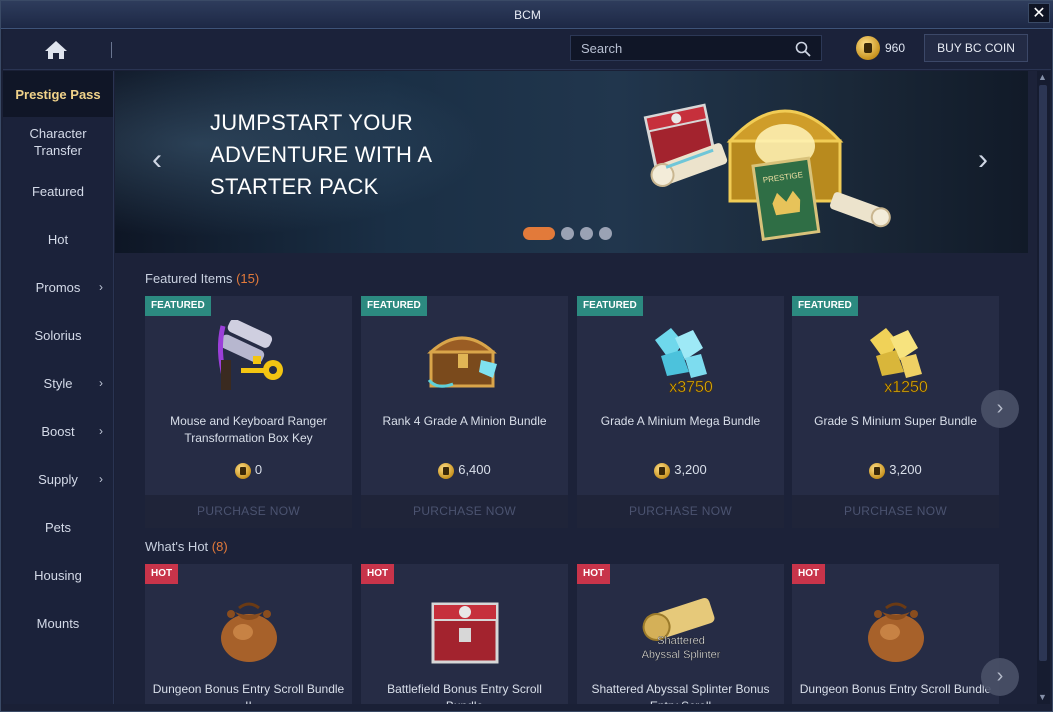  What do you see at coordinates (767, 172) in the screenshot?
I see `starter-pack-art: PRESTIGE` at bounding box center [767, 172].